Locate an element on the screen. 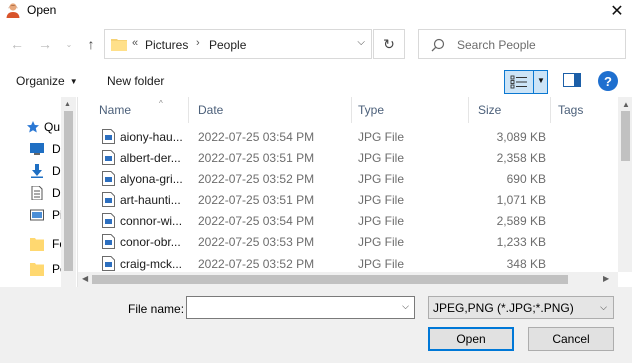  navigation-pane: Qu D D D Pi Fo Pe ▲ is located at coordinates (38, 192).